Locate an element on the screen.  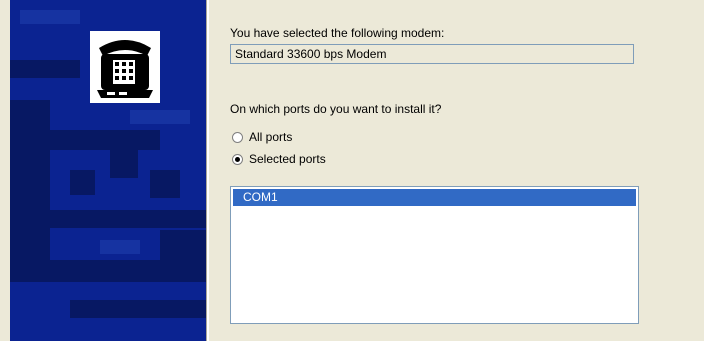
selected-modem-value: Standard 33600 bps Modem is located at coordinates (311, 54).